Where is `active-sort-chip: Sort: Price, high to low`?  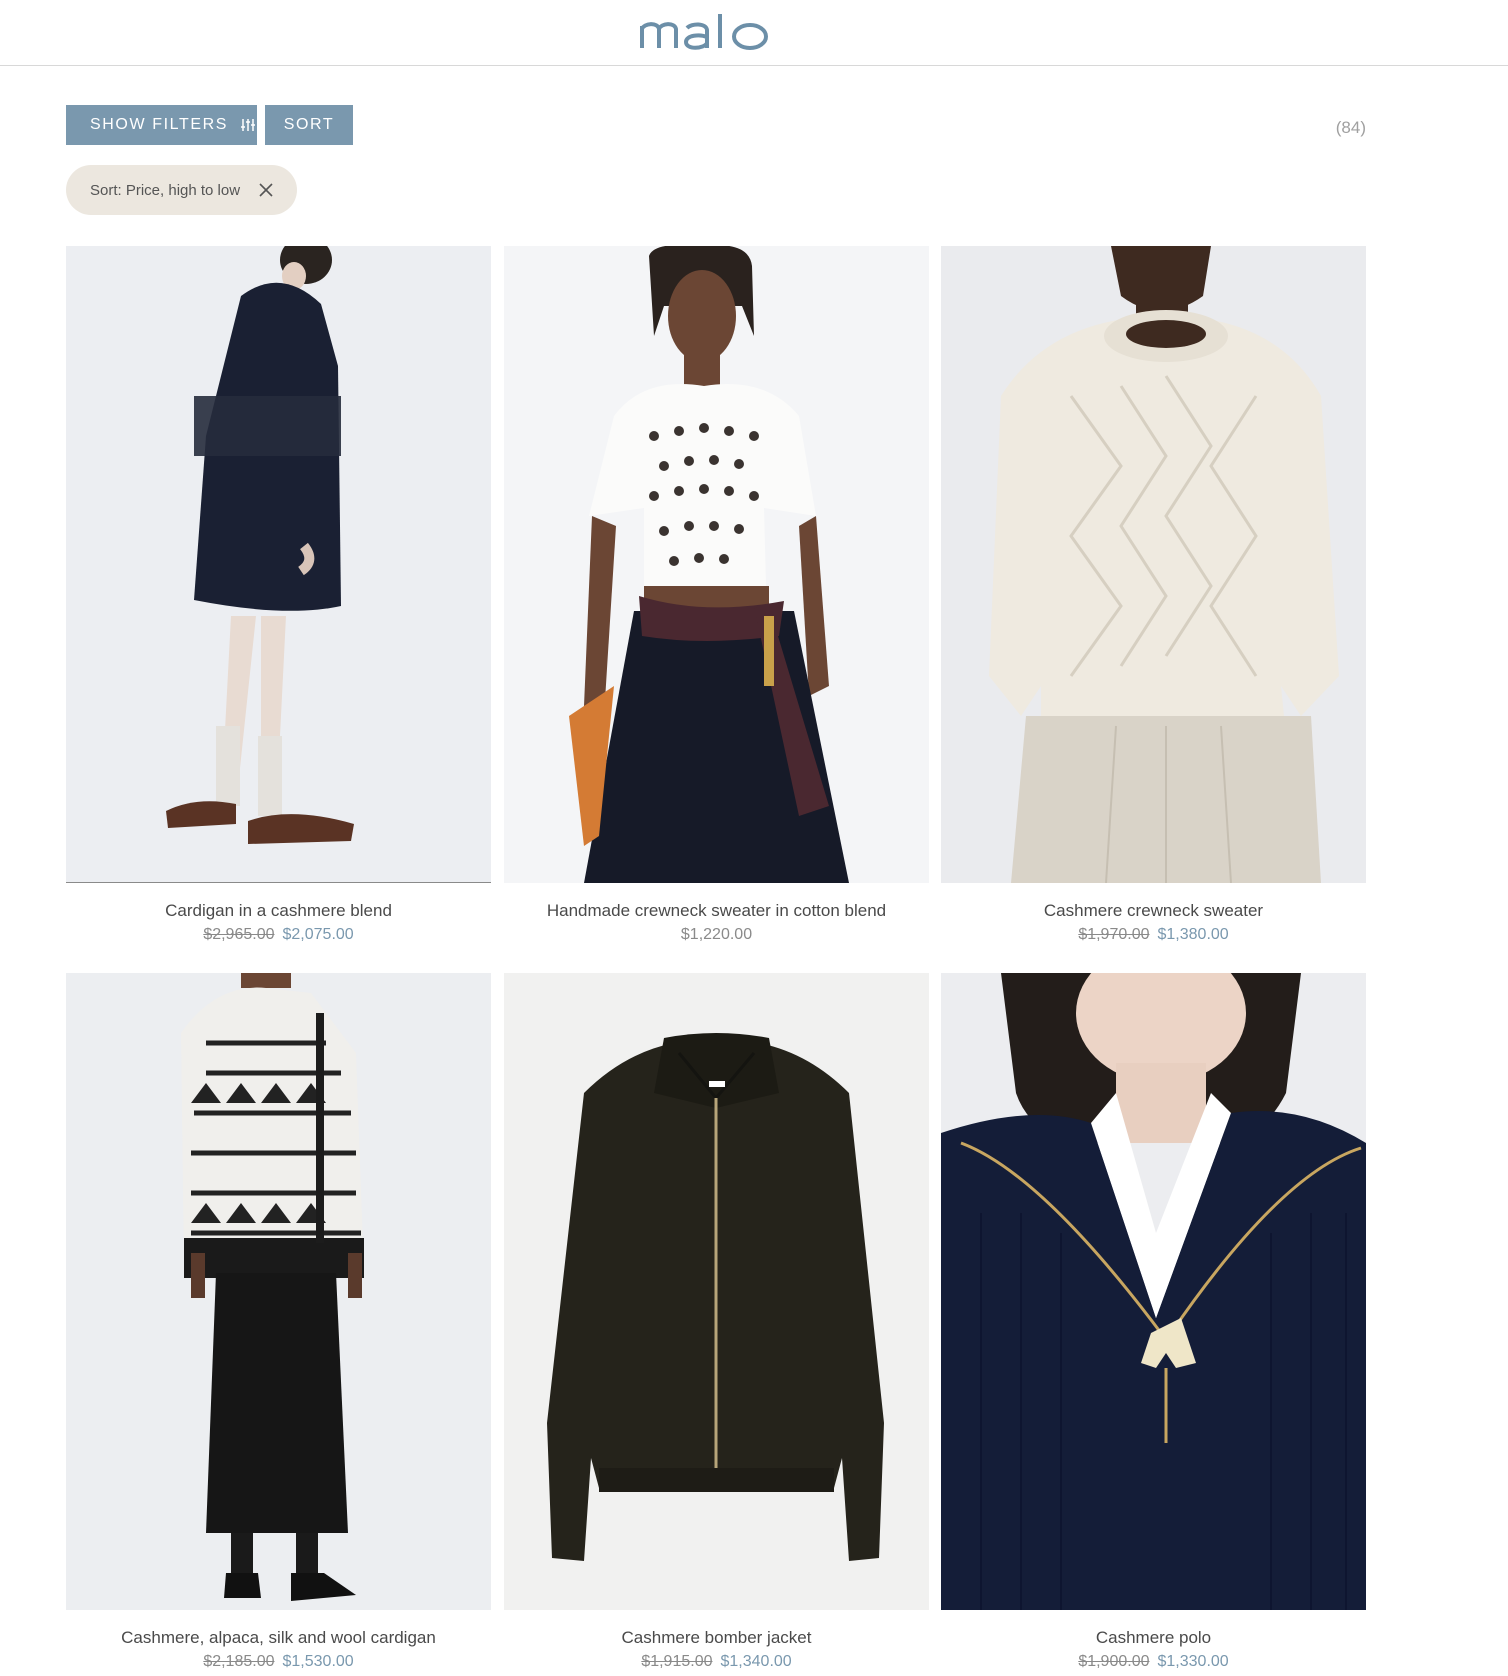 active-sort-chip: Sort: Price, high to low is located at coordinates (181, 190).